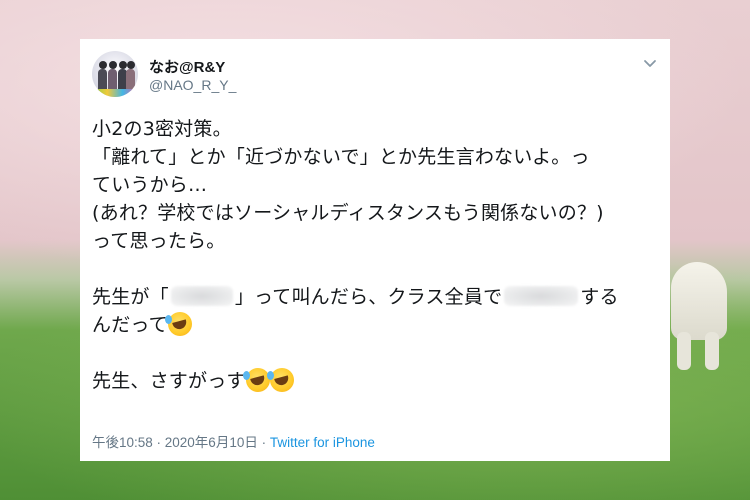  What do you see at coordinates (368, 297) in the screenshot?
I see `tweet-fragment: 」って叫んだら、クラス全員で` at bounding box center [368, 297].